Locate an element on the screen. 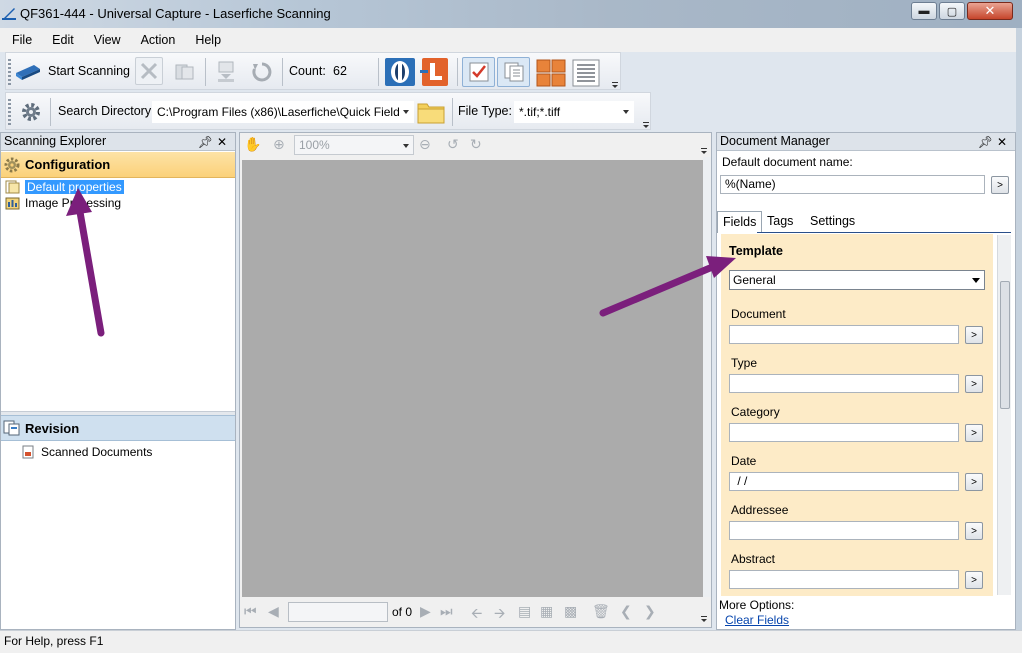 The image size is (1022, 653). ocr-button is located at coordinates (400, 72).